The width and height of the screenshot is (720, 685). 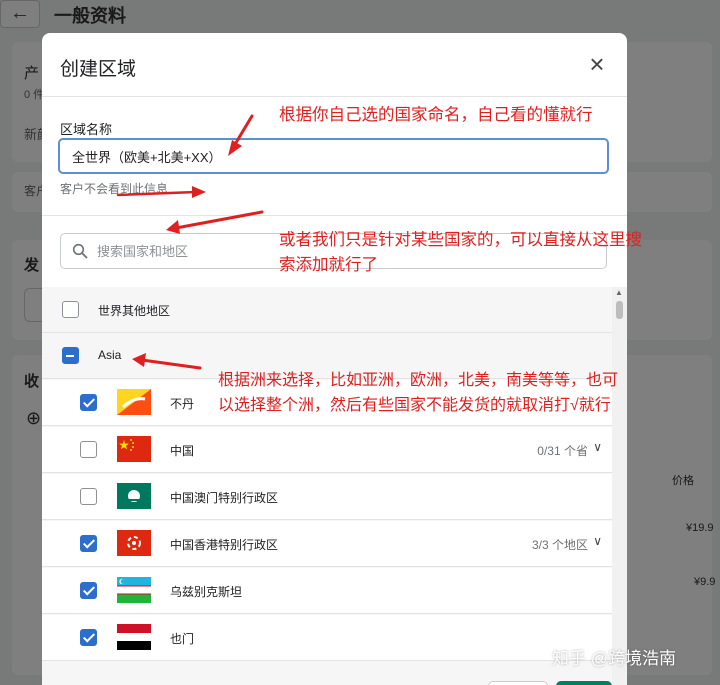 I want to click on uzbekistan-flag-icon, so click(x=134, y=590).